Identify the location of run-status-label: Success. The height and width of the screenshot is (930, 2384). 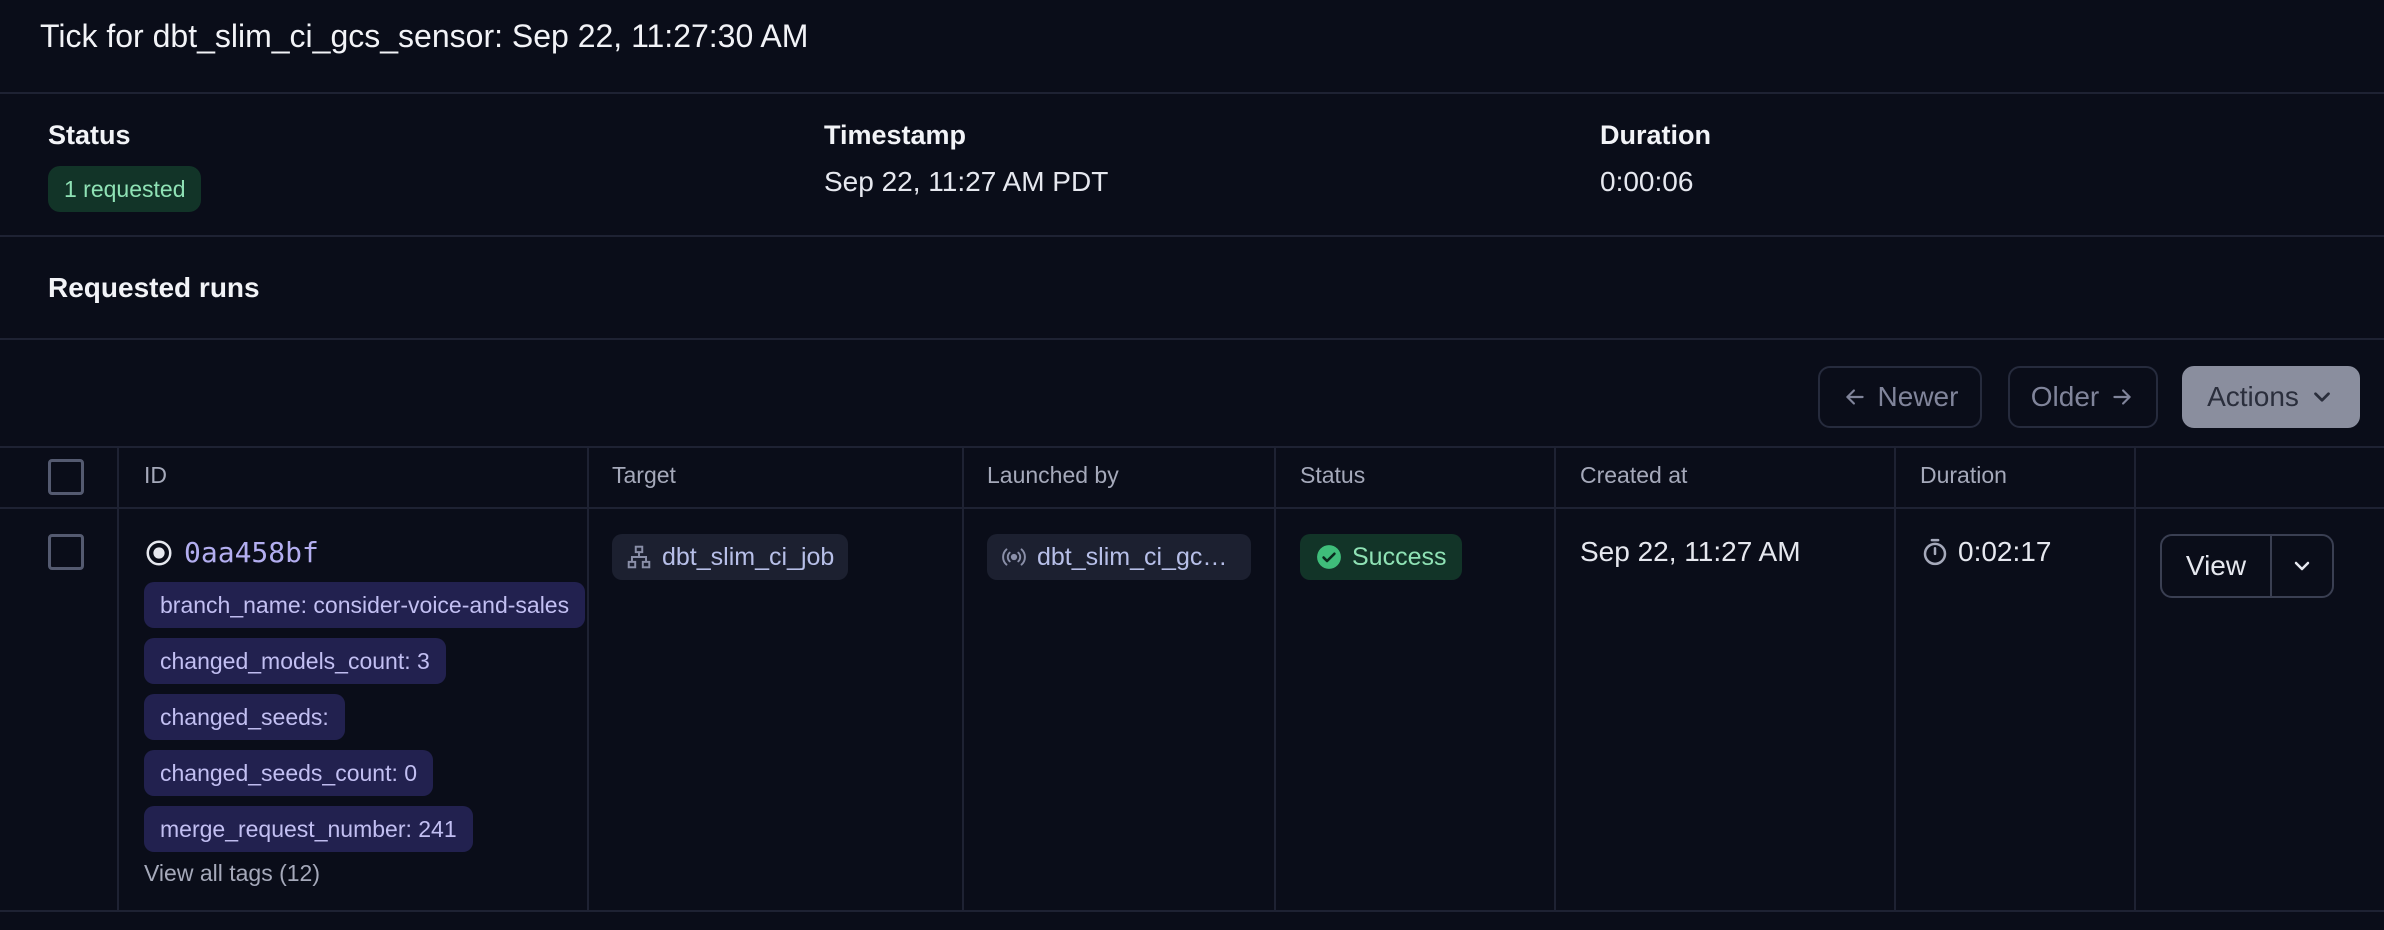
(1399, 556).